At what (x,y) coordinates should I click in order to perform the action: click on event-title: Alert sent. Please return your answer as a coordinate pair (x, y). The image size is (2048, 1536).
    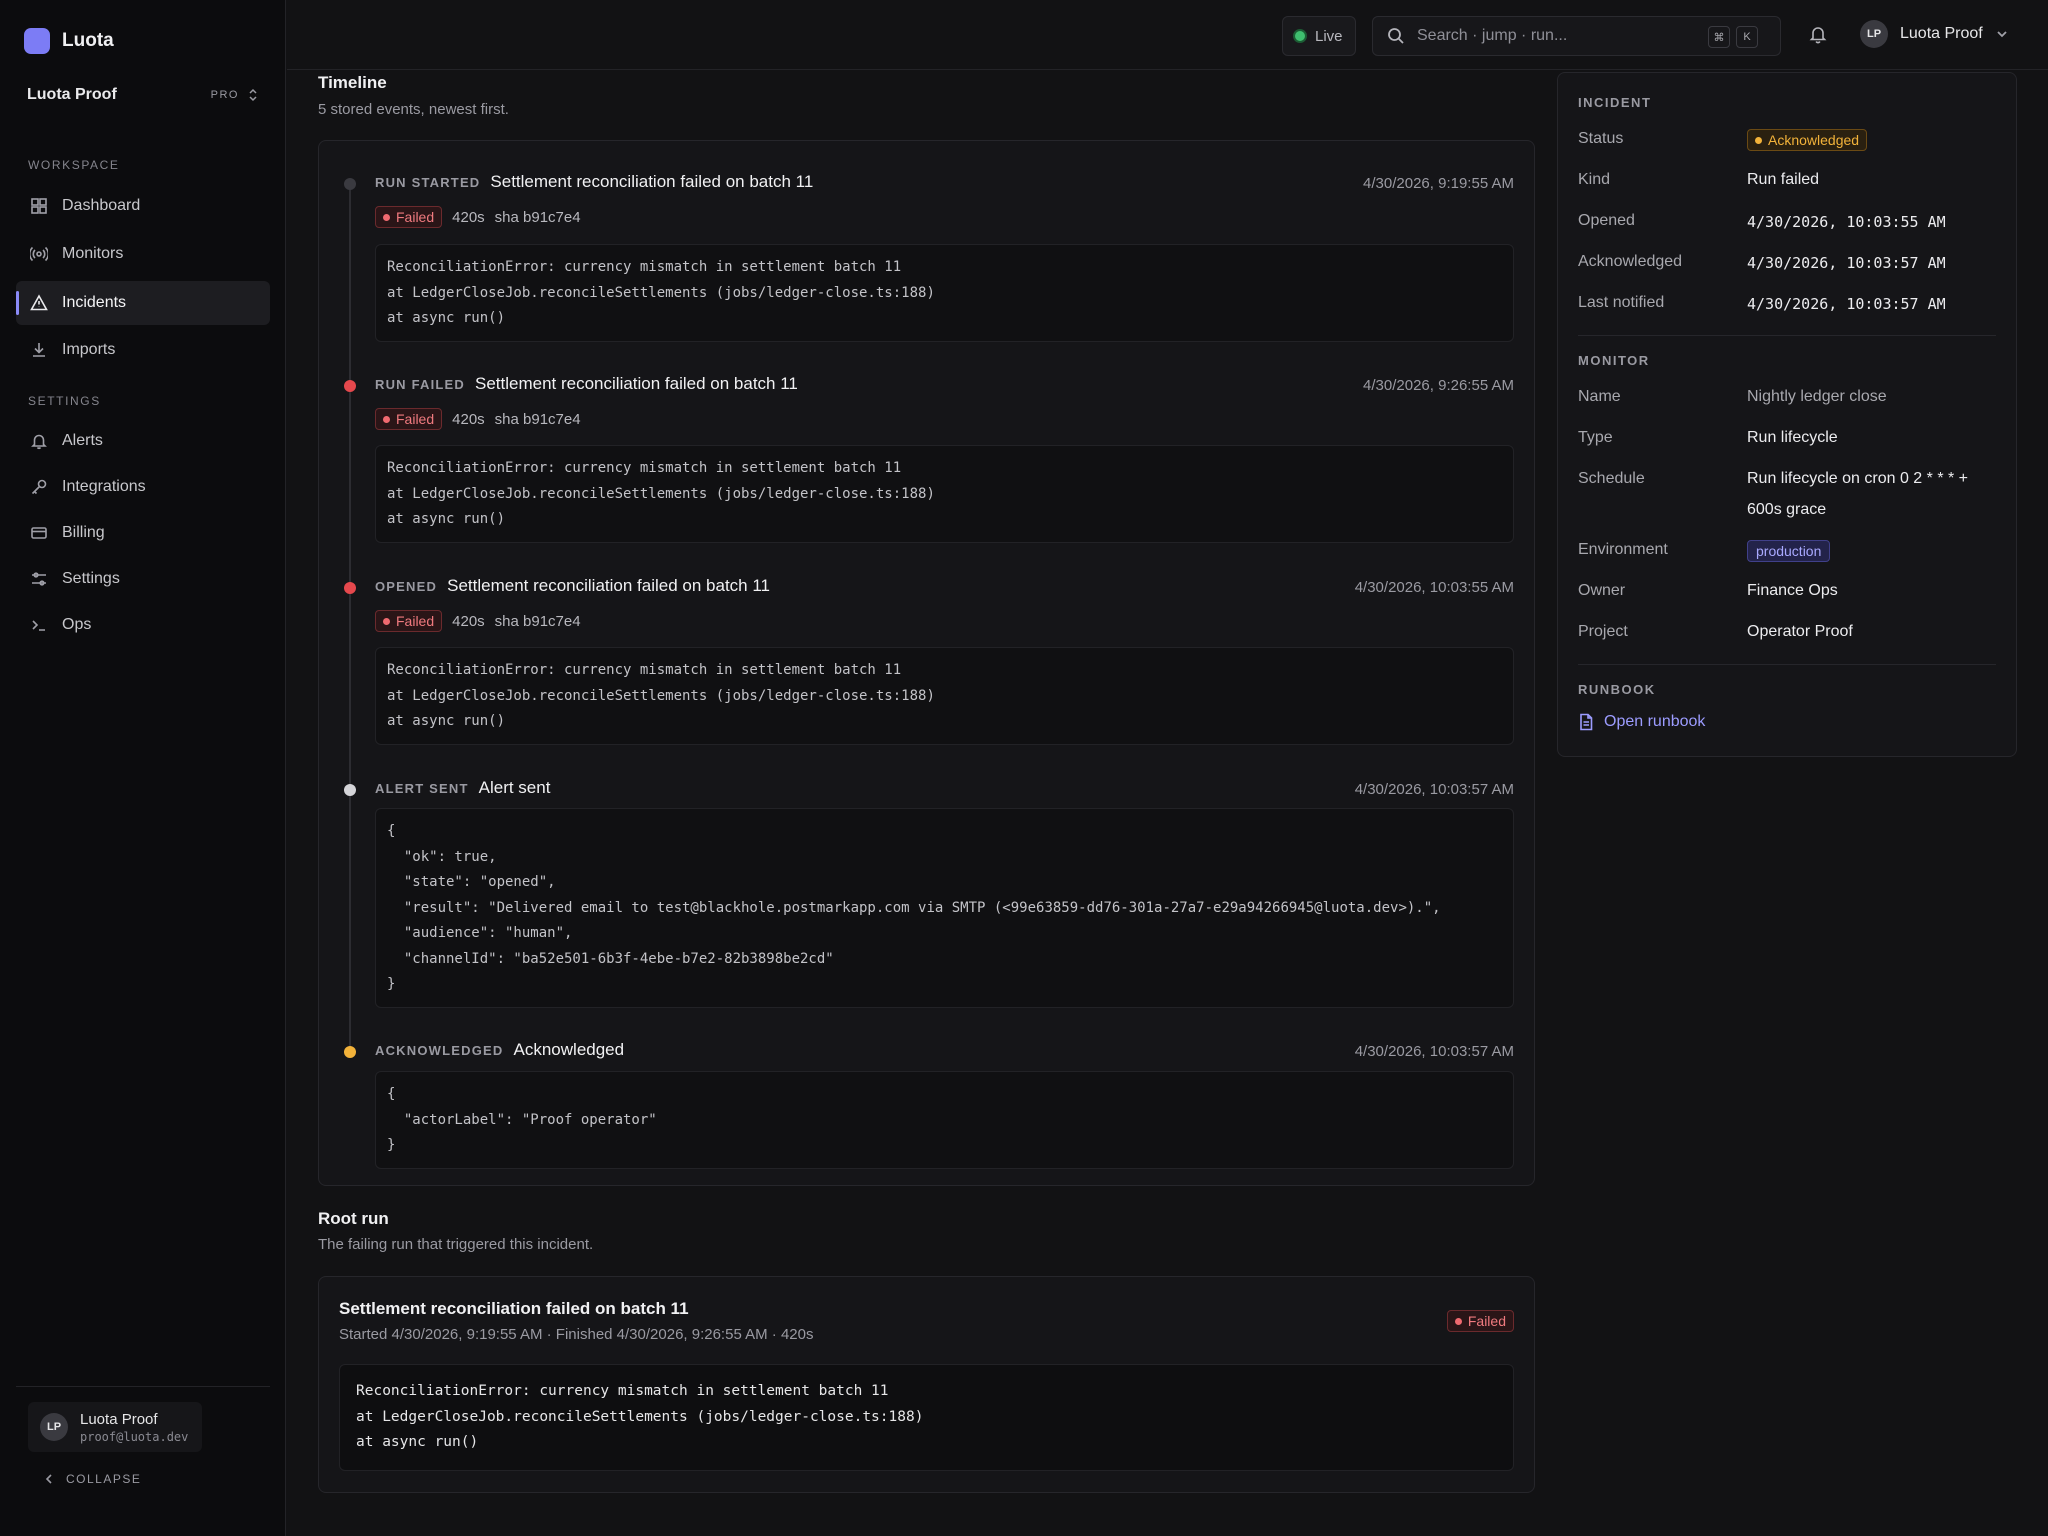
    Looking at the image, I should click on (514, 787).